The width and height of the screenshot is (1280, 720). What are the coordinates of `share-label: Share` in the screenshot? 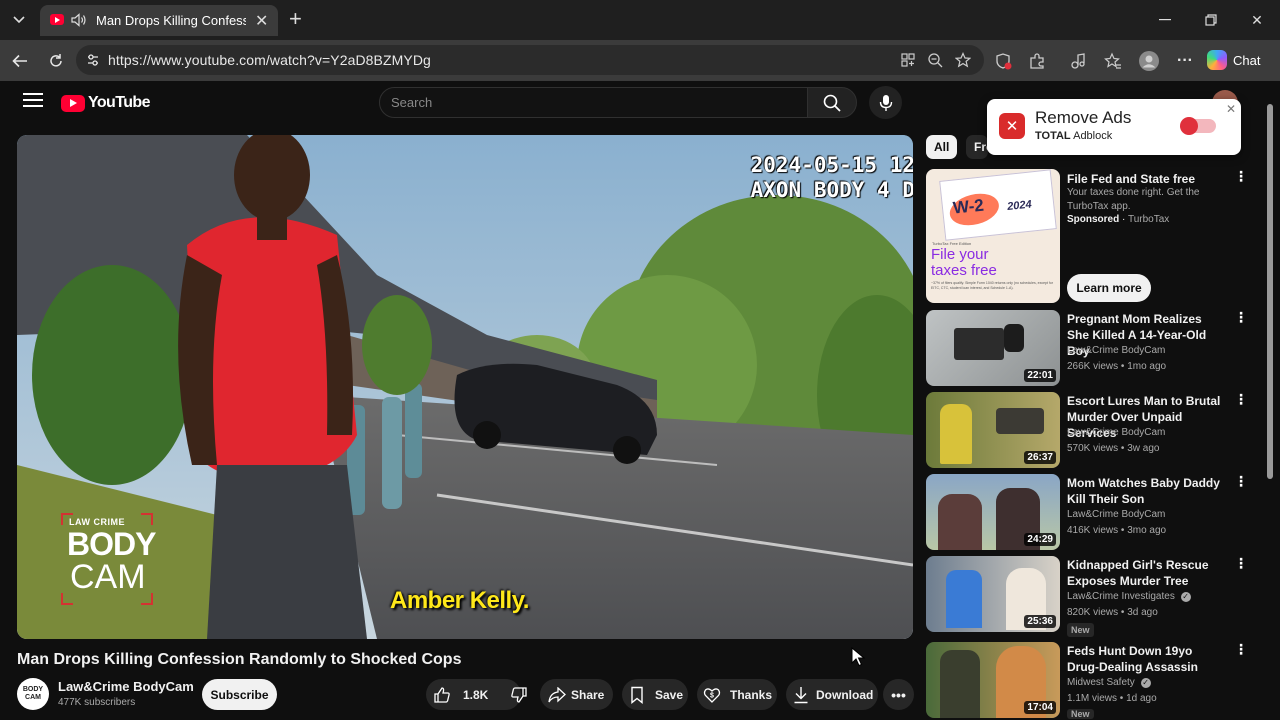 It's located at (588, 694).